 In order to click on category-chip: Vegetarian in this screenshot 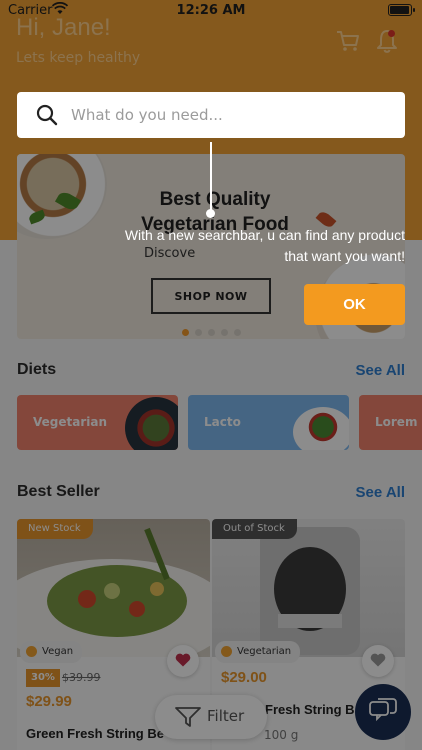, I will do `click(258, 652)`.